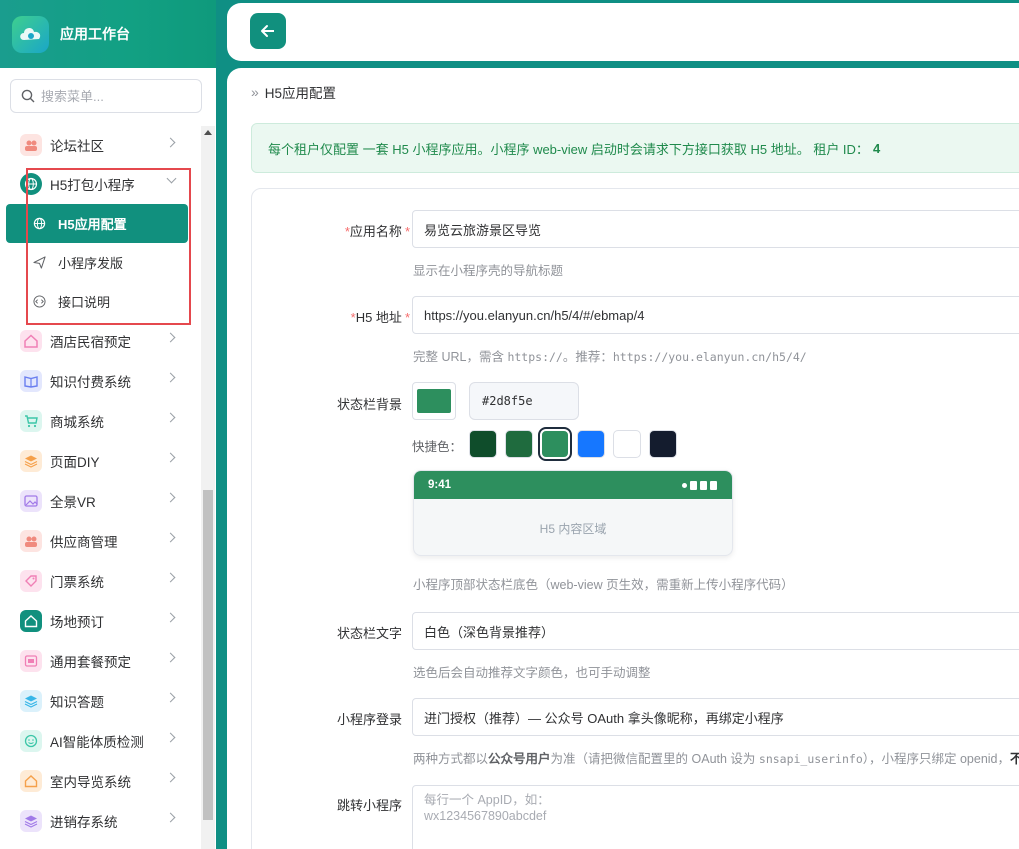 The image size is (1019, 849). Describe the element at coordinates (715, 631) in the screenshot. I see `statusbar-text-select: 白色（深色背景推荐）` at that location.